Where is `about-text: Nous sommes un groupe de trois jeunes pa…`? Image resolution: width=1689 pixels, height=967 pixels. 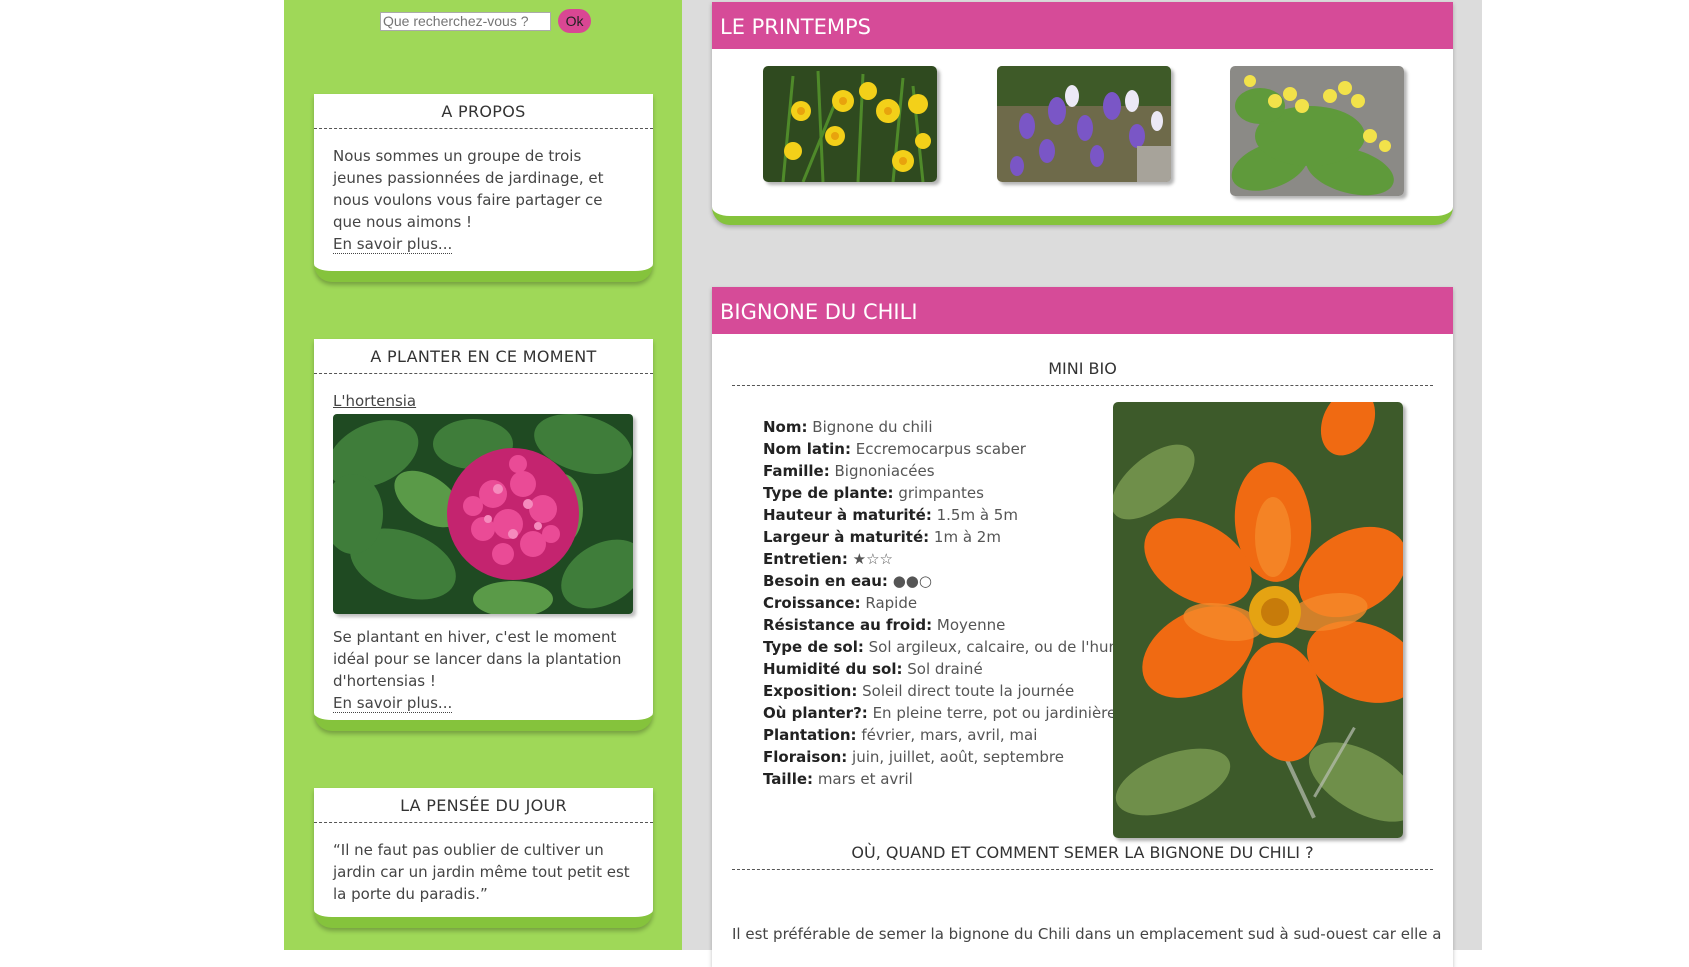
about-text: Nous sommes un groupe de trois jeunes pa… is located at coordinates (468, 189).